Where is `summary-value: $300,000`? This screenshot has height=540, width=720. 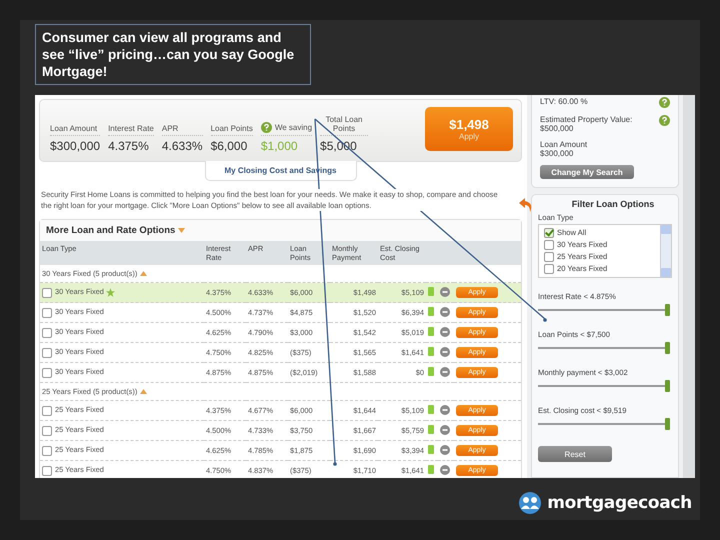
summary-value: $300,000 is located at coordinates (75, 145).